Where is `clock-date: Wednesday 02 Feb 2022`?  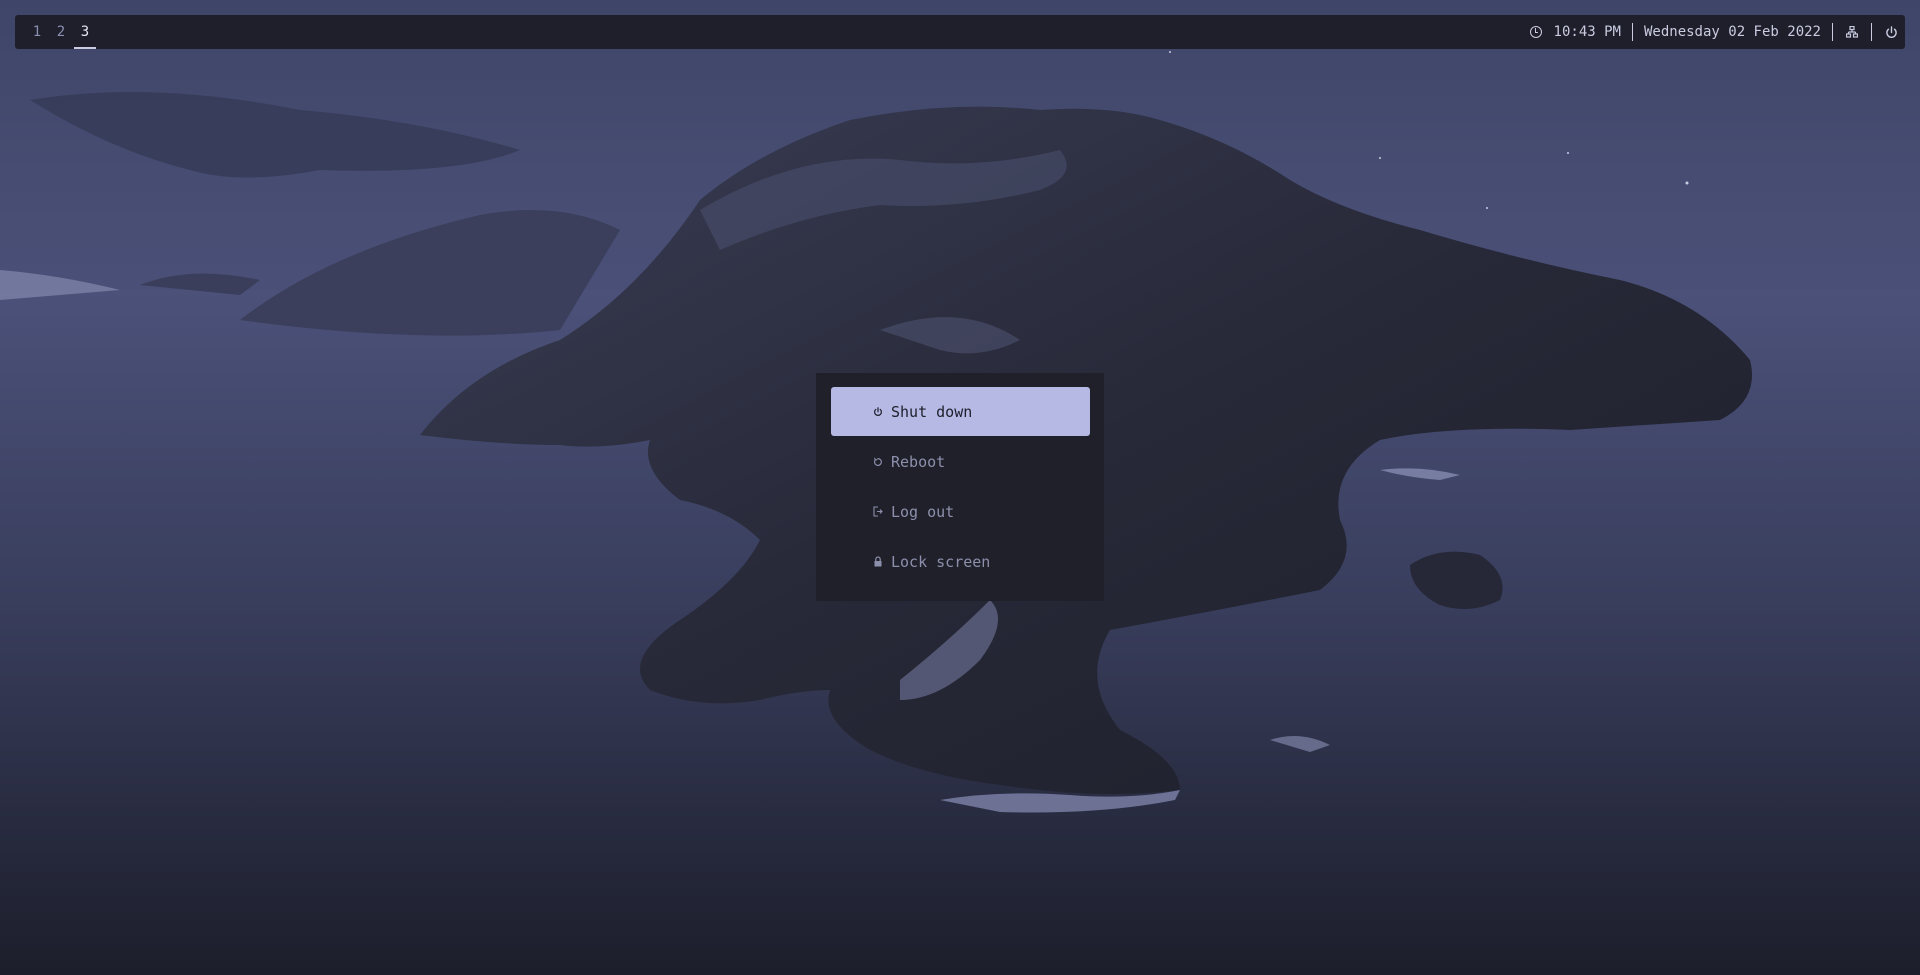 clock-date: Wednesday 02 Feb 2022 is located at coordinates (1732, 32).